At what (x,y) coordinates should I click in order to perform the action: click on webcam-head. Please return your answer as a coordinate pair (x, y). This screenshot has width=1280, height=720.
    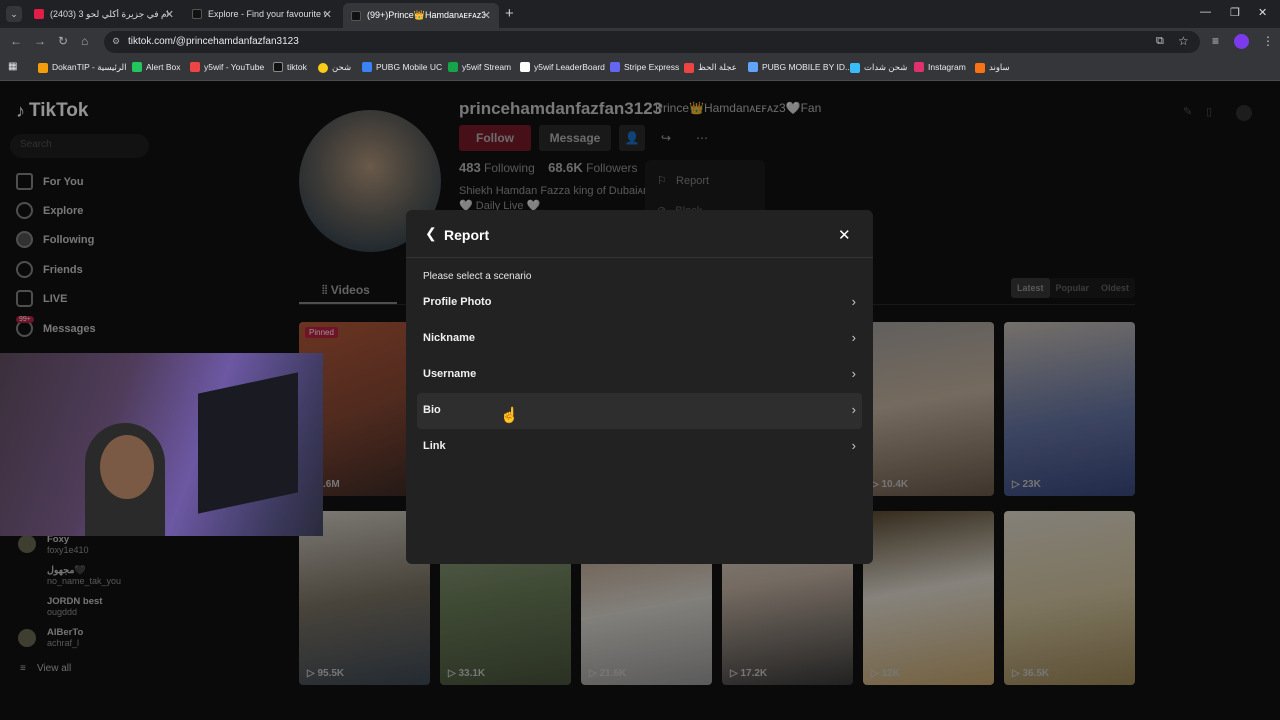
    Looking at the image, I should click on (127, 467).